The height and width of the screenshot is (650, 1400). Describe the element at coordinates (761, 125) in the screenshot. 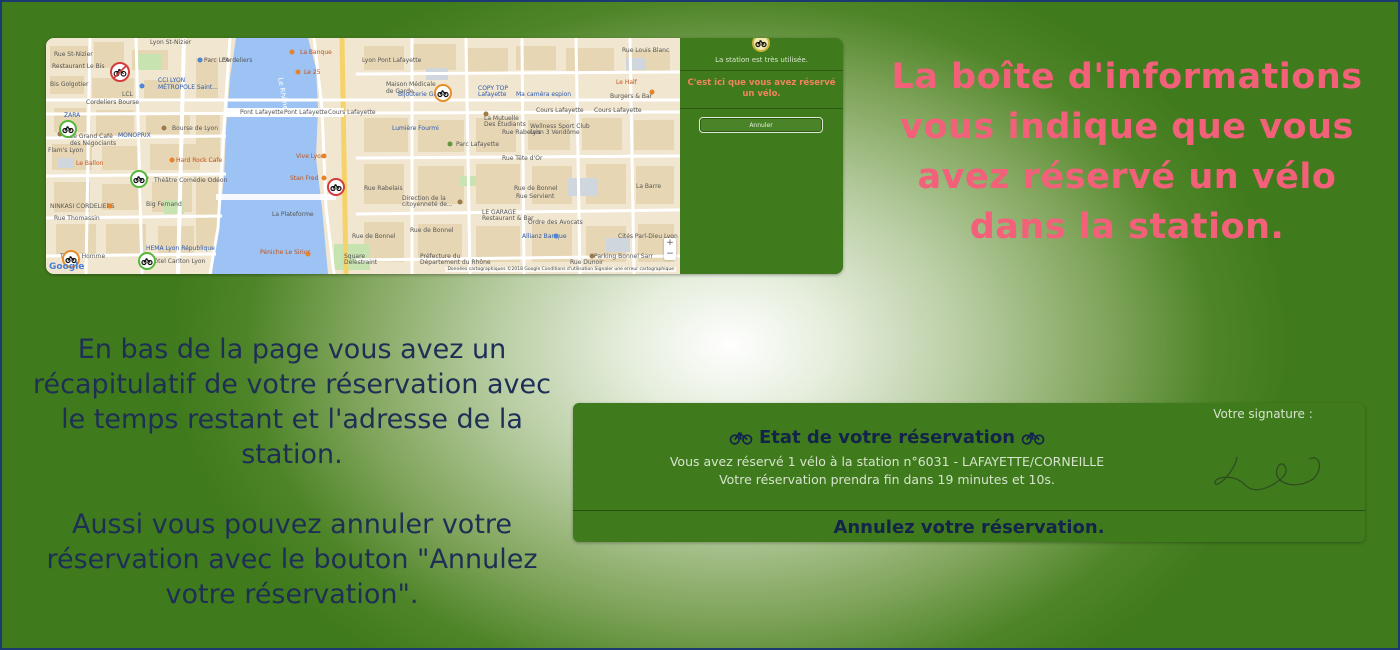

I see `cancel-button: Annuler` at that location.